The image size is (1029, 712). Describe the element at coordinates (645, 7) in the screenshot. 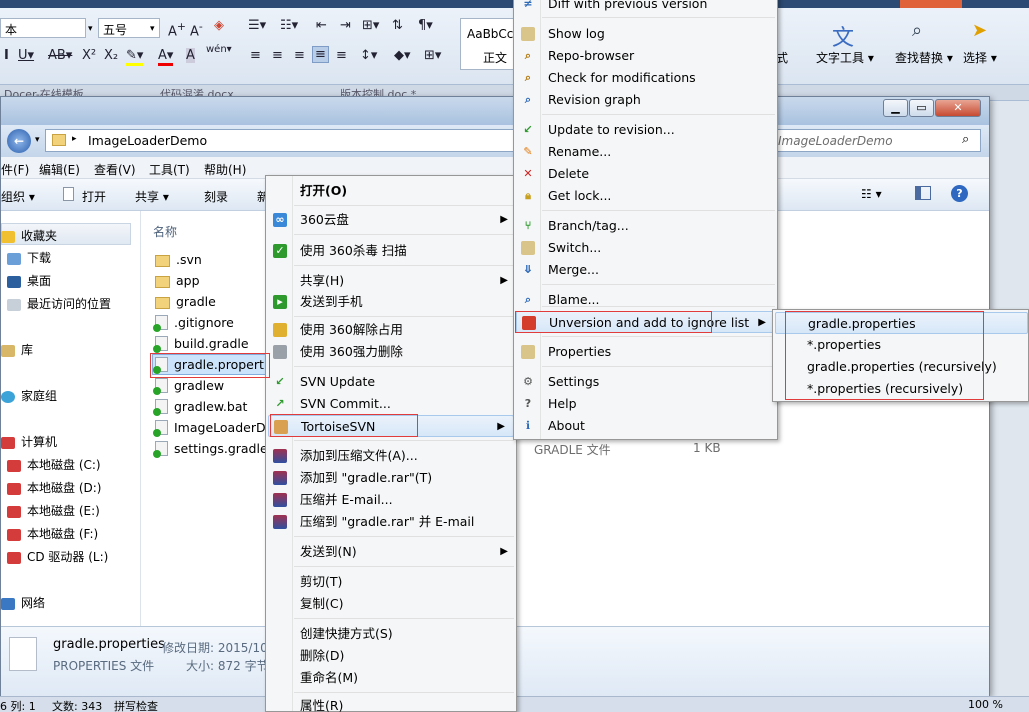

I see `svn-item-diff-previous: ≠ Diff with previous version` at that location.